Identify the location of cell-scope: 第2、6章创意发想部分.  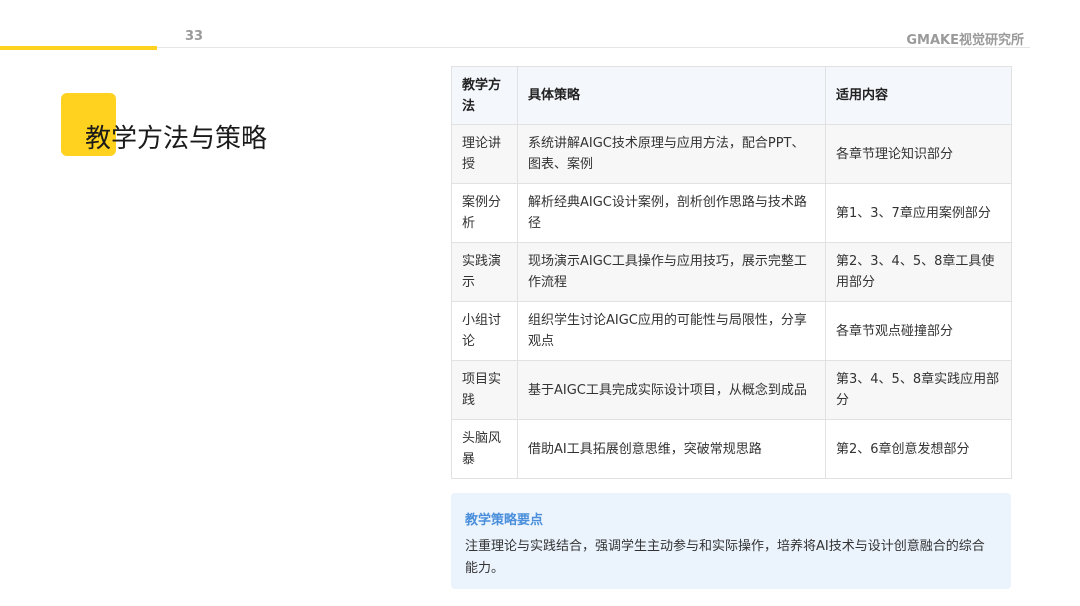
(918, 449).